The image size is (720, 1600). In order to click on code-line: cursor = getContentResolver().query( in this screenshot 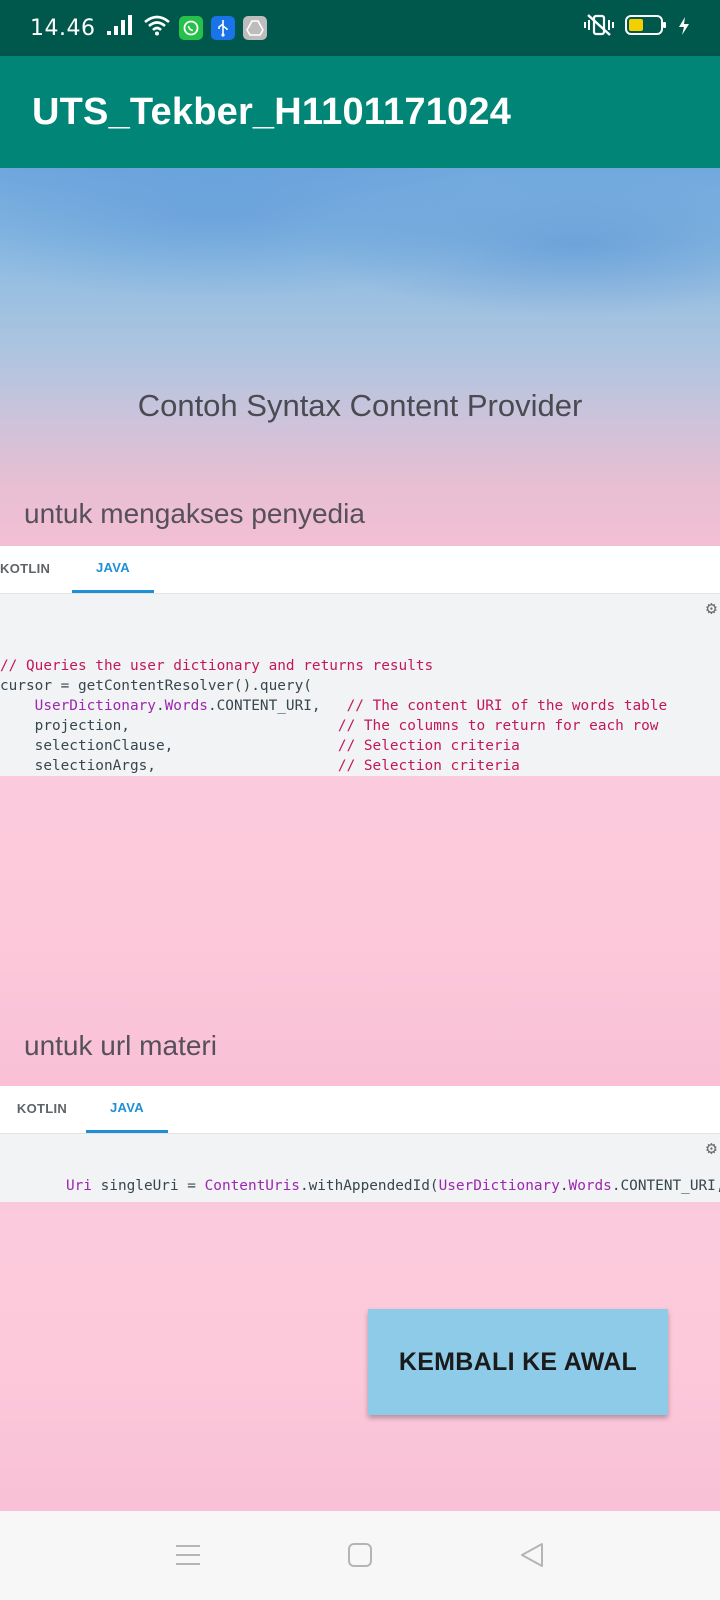, I will do `click(156, 686)`.